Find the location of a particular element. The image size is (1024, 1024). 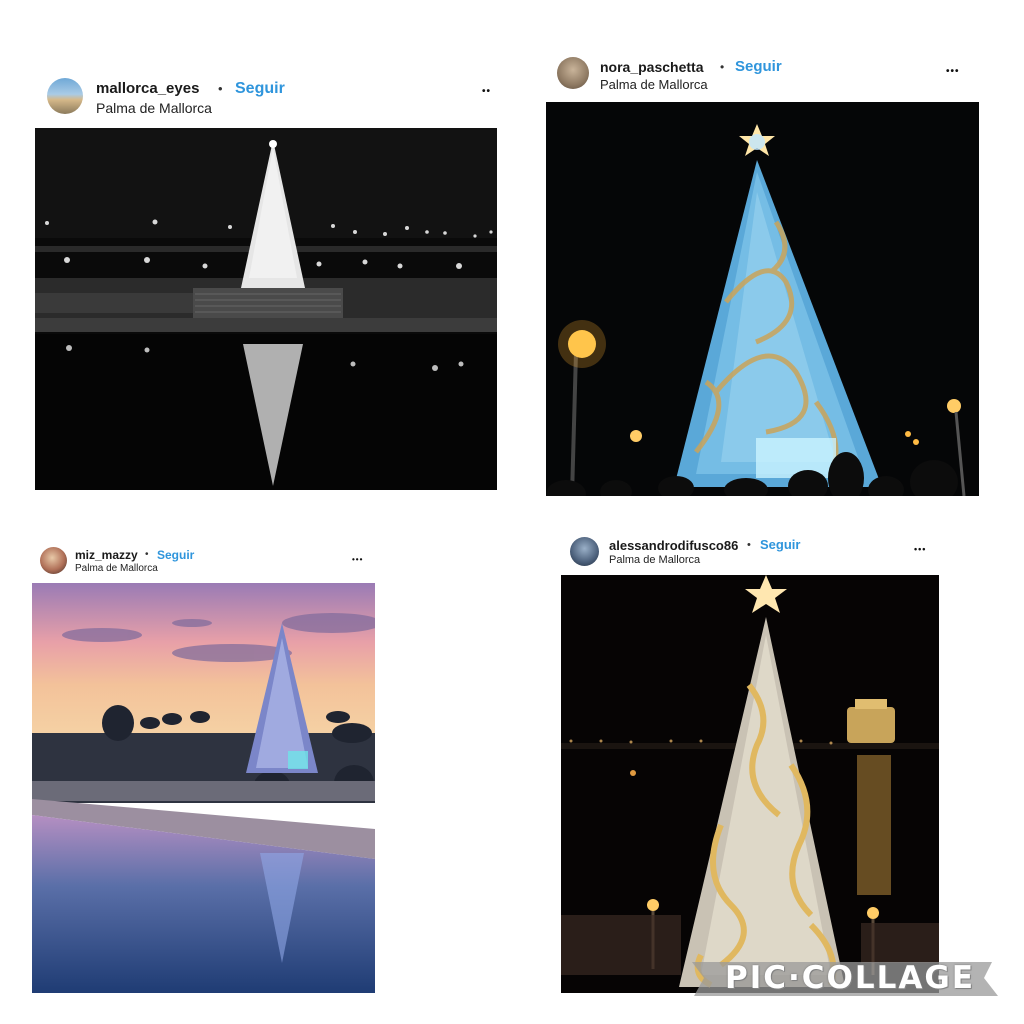

more-options-icon: •• is located at coordinates (486, 91).